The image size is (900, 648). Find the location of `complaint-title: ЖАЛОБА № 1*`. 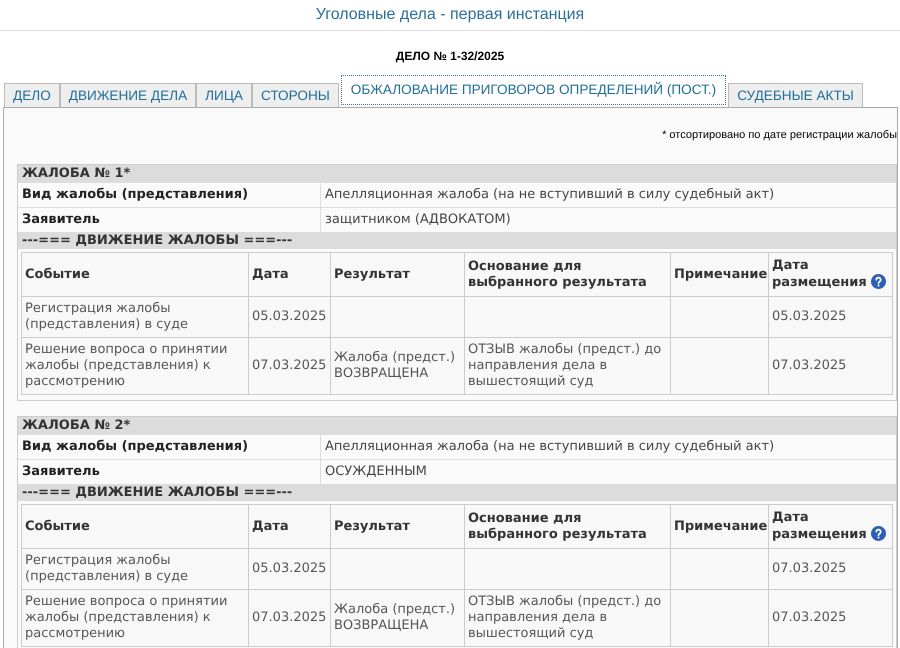

complaint-title: ЖАЛОБА № 1* is located at coordinates (457, 173).